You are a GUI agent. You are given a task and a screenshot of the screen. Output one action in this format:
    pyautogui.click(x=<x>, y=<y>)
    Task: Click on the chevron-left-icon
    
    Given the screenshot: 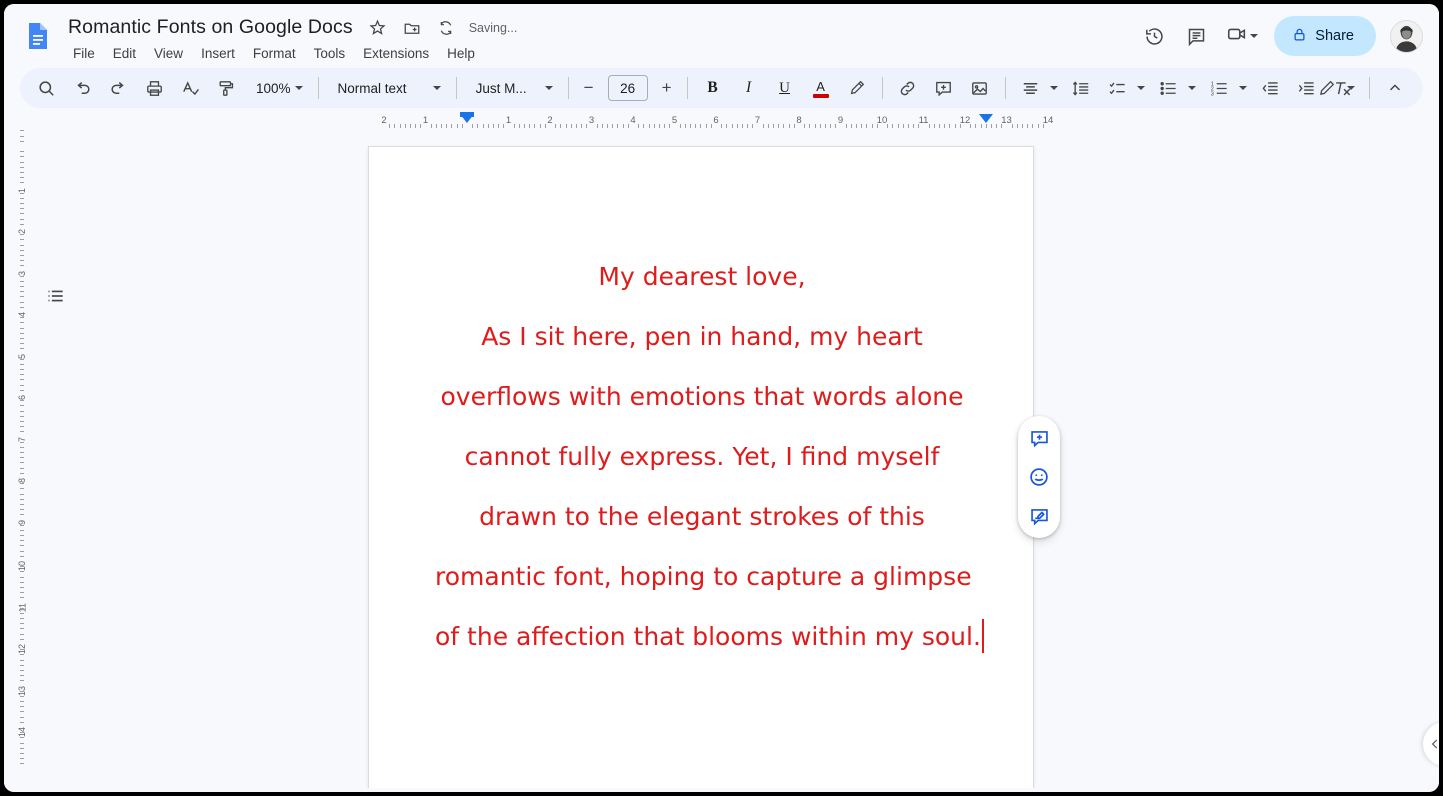 What is the action you would take?
    pyautogui.click(x=1434, y=744)
    